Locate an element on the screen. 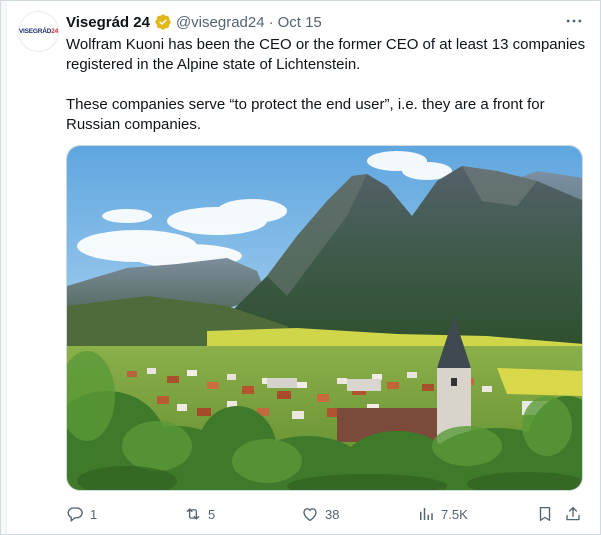  bookmark-button is located at coordinates (545, 514).